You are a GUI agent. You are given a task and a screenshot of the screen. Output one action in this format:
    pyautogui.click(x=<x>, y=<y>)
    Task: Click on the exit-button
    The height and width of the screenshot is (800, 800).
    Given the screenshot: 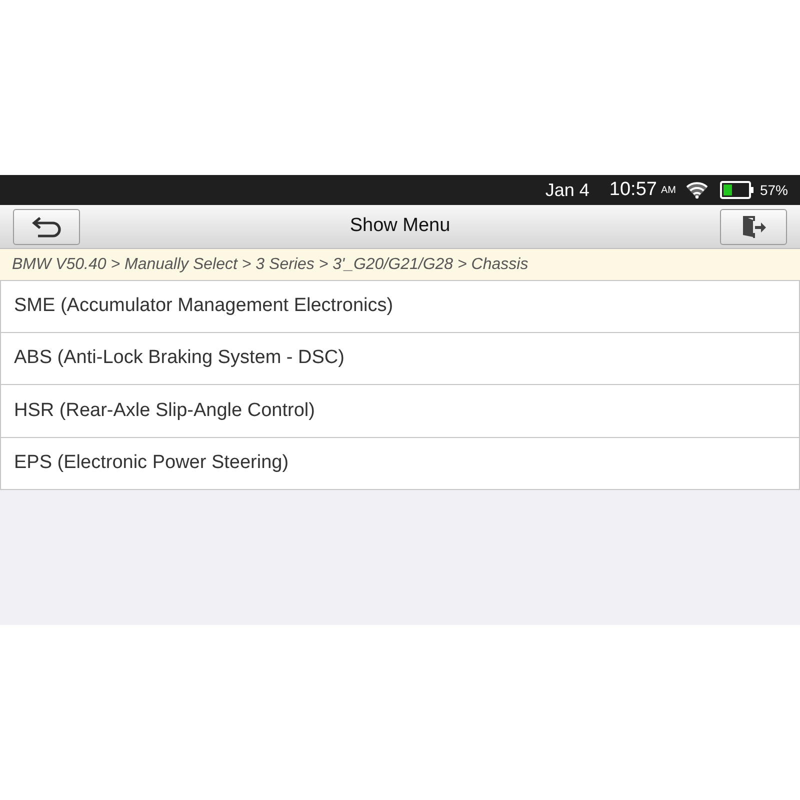 What is the action you would take?
    pyautogui.click(x=753, y=226)
    